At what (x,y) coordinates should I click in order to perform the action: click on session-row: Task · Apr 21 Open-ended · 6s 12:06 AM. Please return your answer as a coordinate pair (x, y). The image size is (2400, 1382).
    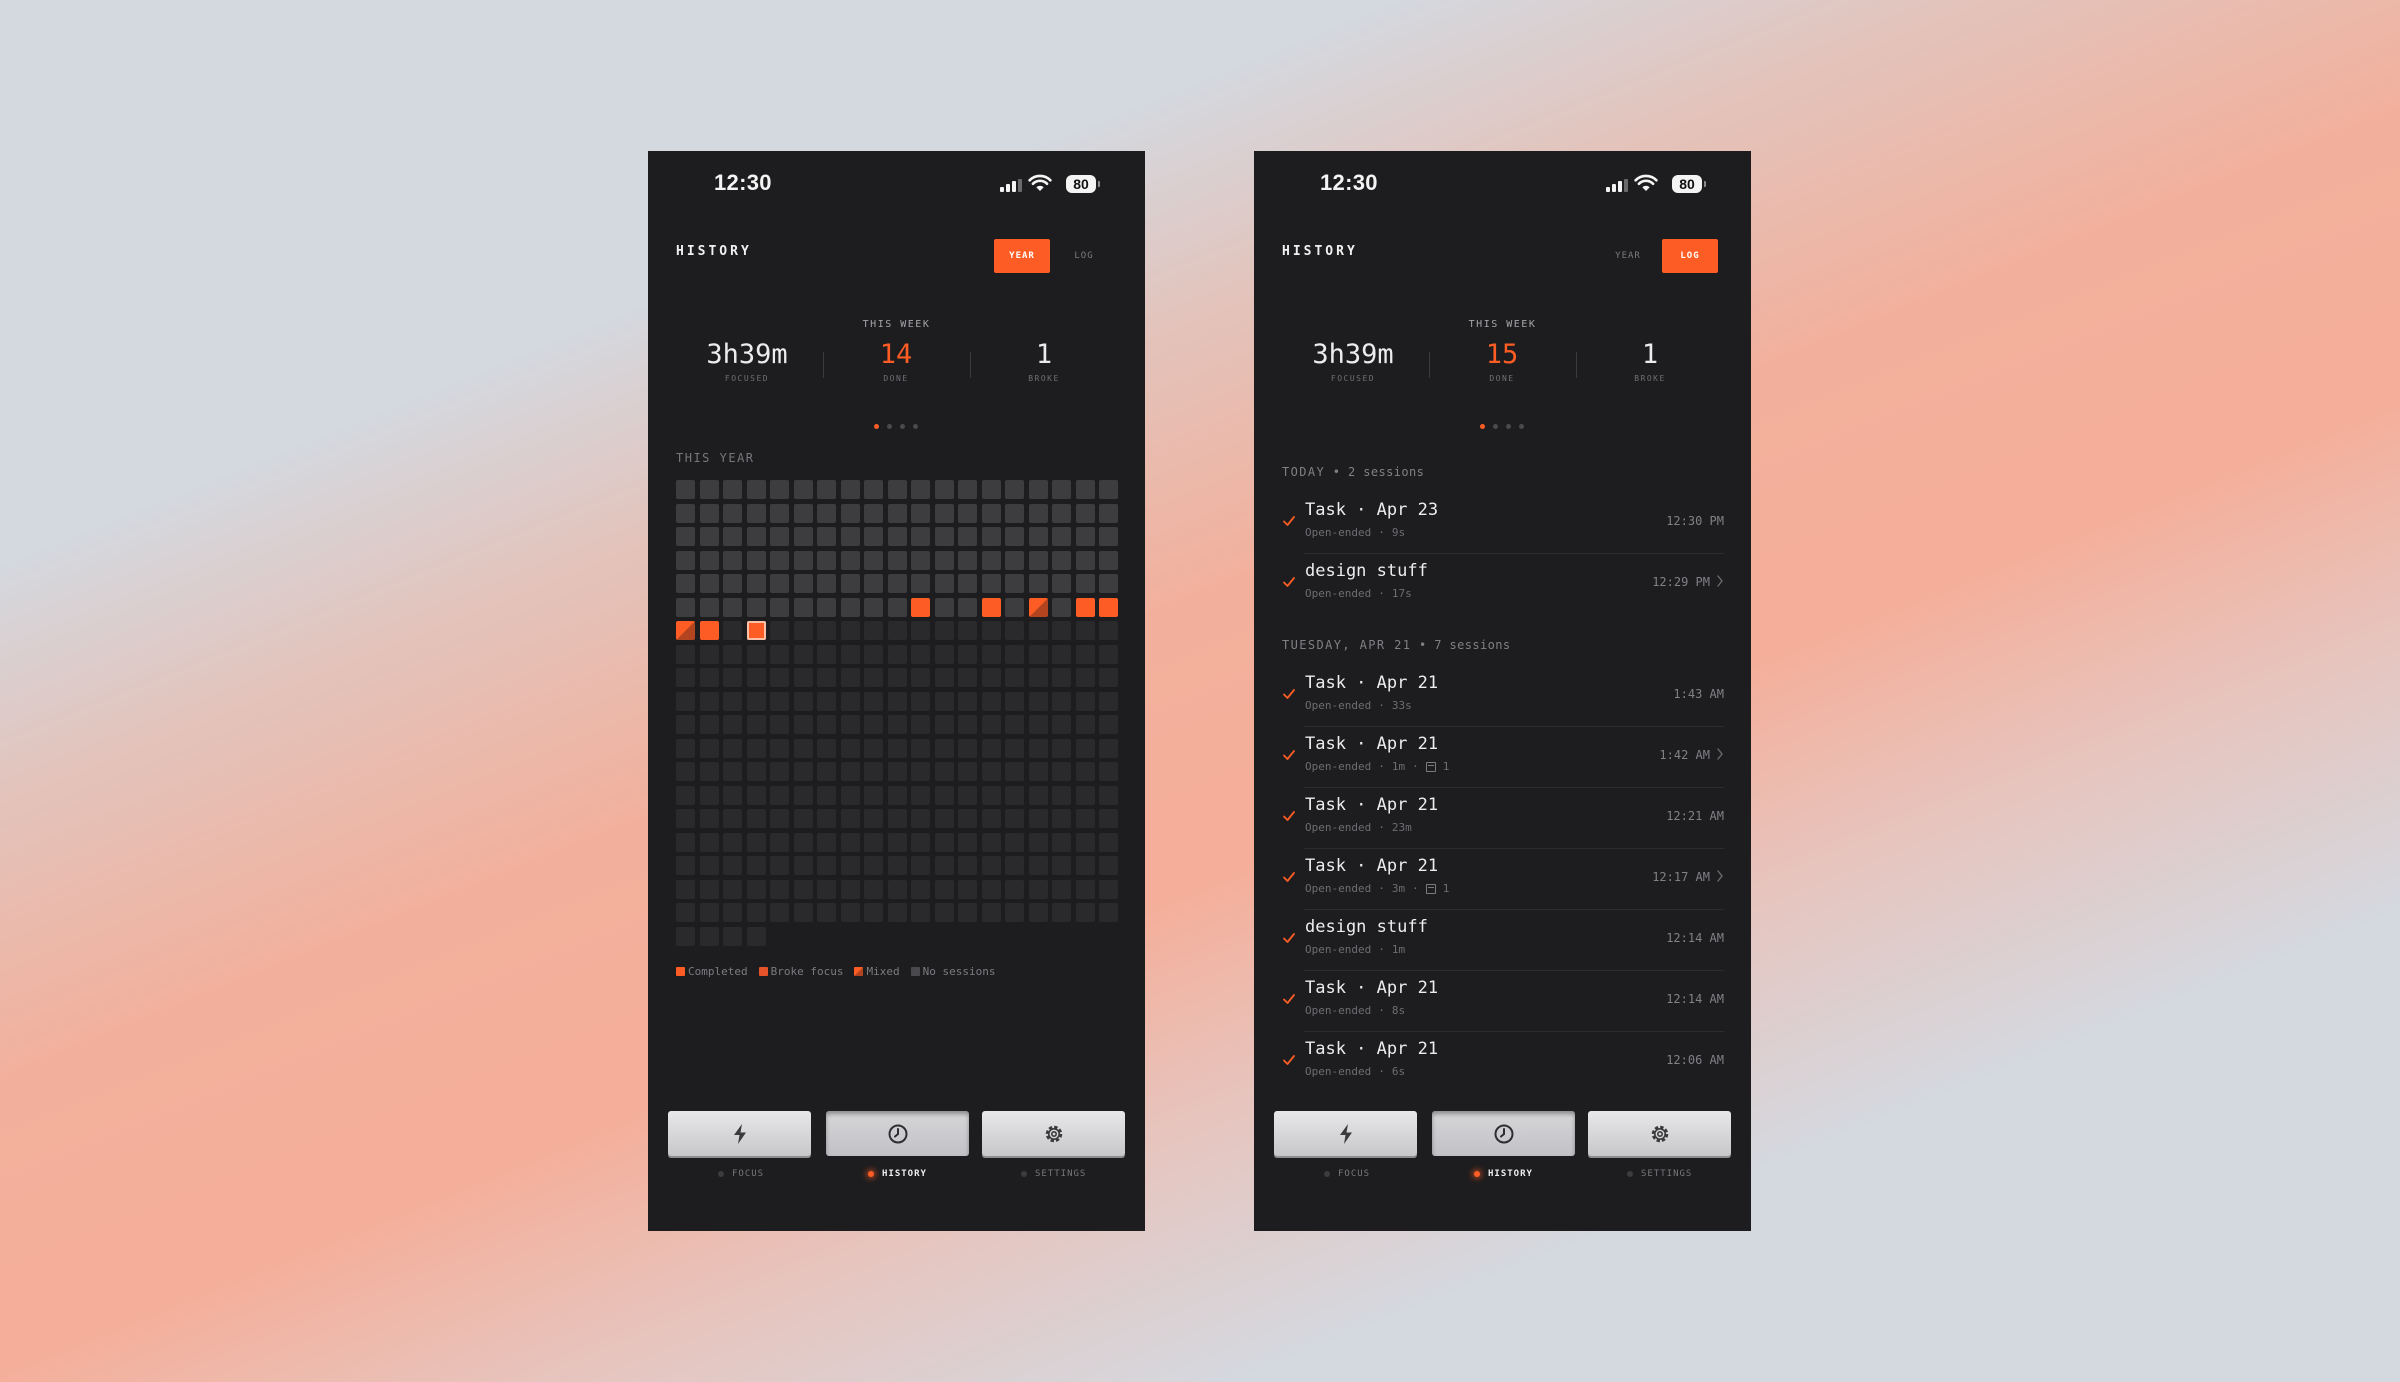
    Looking at the image, I should click on (1503, 1063).